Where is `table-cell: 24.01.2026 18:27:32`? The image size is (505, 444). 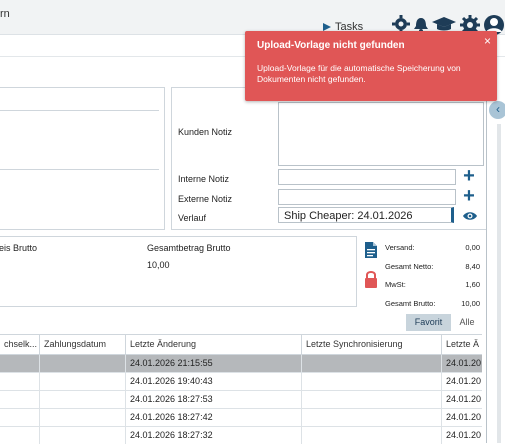 table-cell: 24.01.2026 18:27:32 is located at coordinates (214, 435).